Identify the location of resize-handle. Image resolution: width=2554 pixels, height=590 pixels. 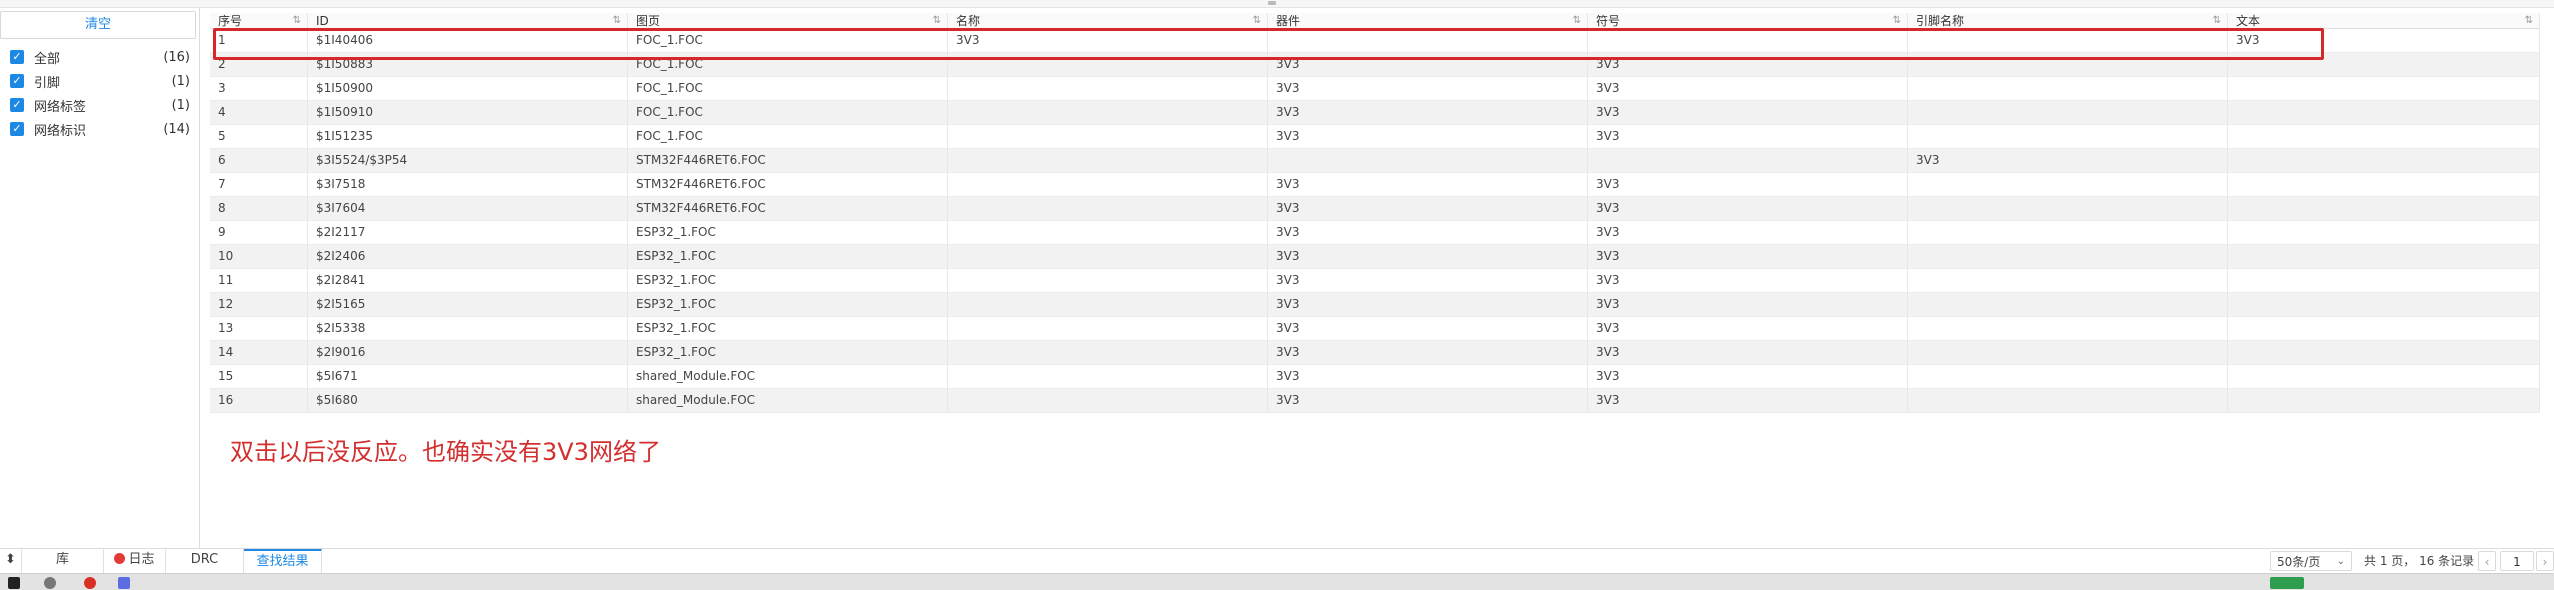
(1272, 3).